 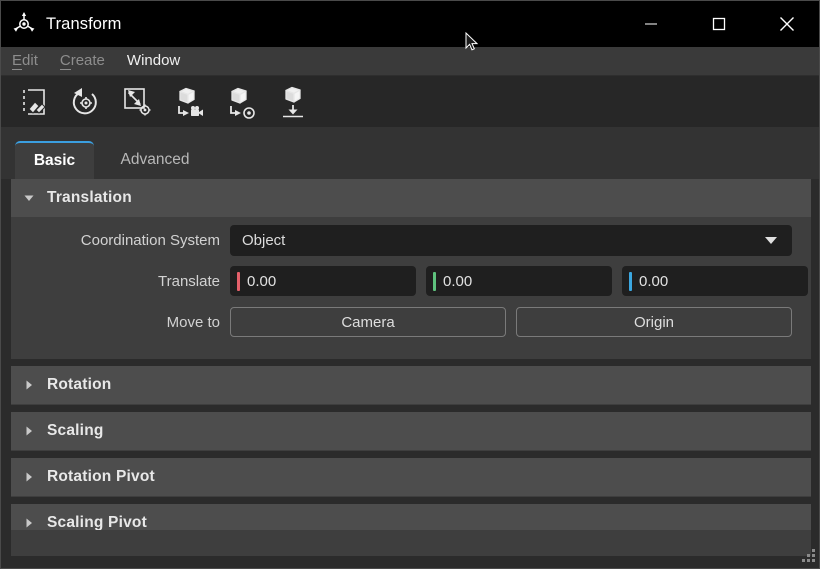 What do you see at coordinates (411, 431) in the screenshot?
I see `section-header-scaling: Scaling` at bounding box center [411, 431].